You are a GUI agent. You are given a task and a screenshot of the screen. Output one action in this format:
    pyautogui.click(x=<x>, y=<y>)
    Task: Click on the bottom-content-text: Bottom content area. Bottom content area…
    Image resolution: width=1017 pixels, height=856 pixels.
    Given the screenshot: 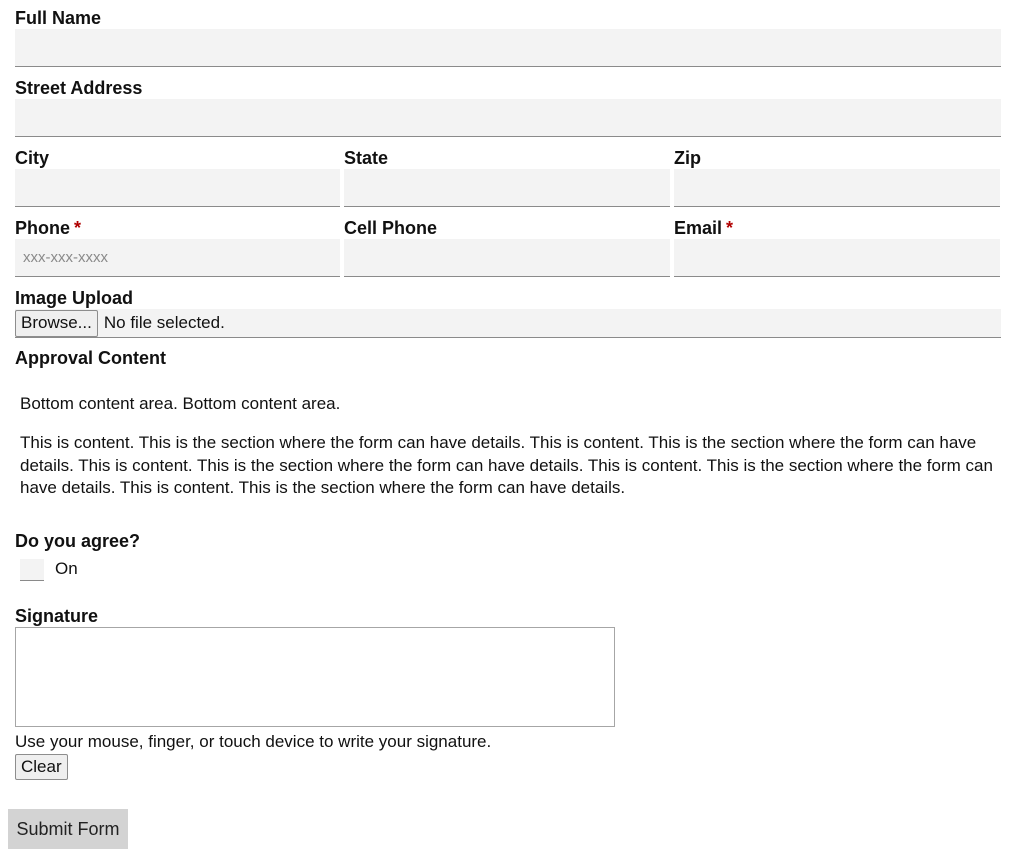 What is the action you would take?
    pyautogui.click(x=180, y=403)
    